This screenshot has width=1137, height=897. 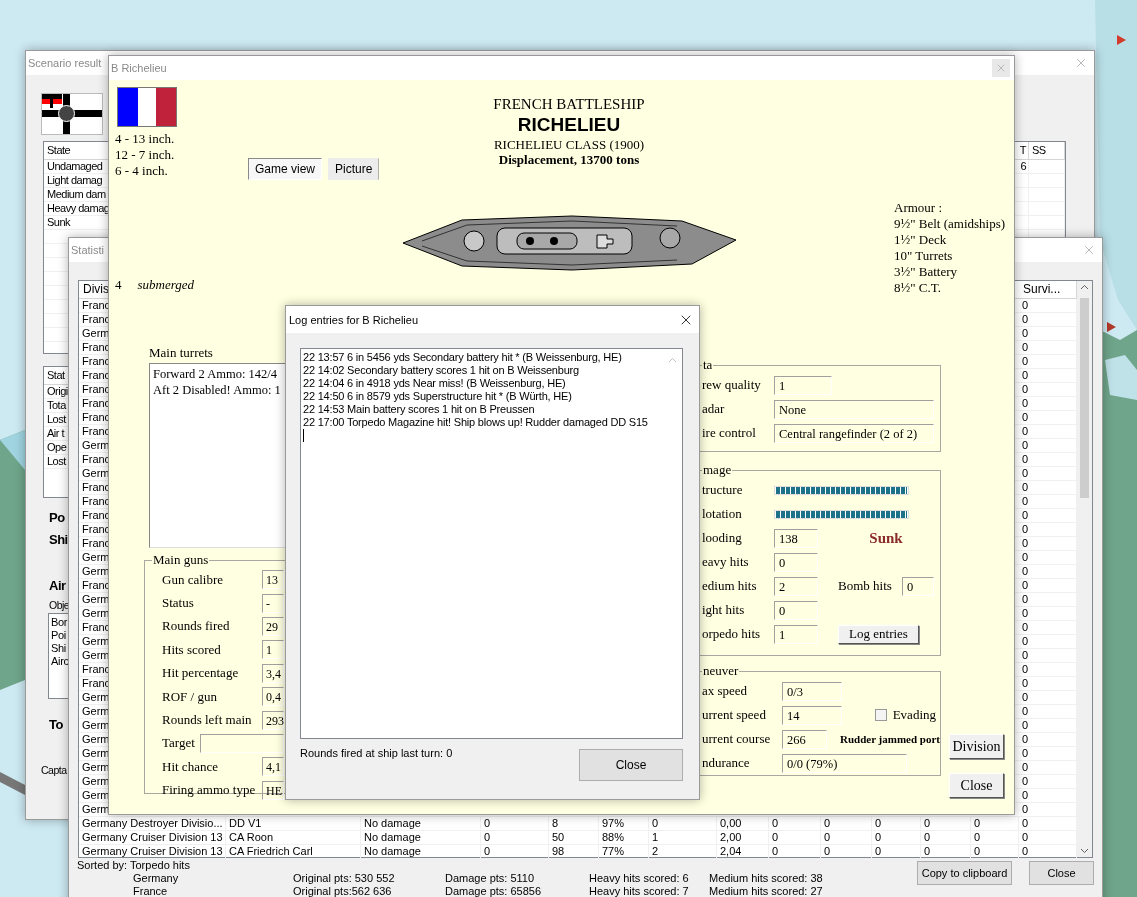 What do you see at coordinates (721, 671) in the screenshot?
I see `group-title: neuver` at bounding box center [721, 671].